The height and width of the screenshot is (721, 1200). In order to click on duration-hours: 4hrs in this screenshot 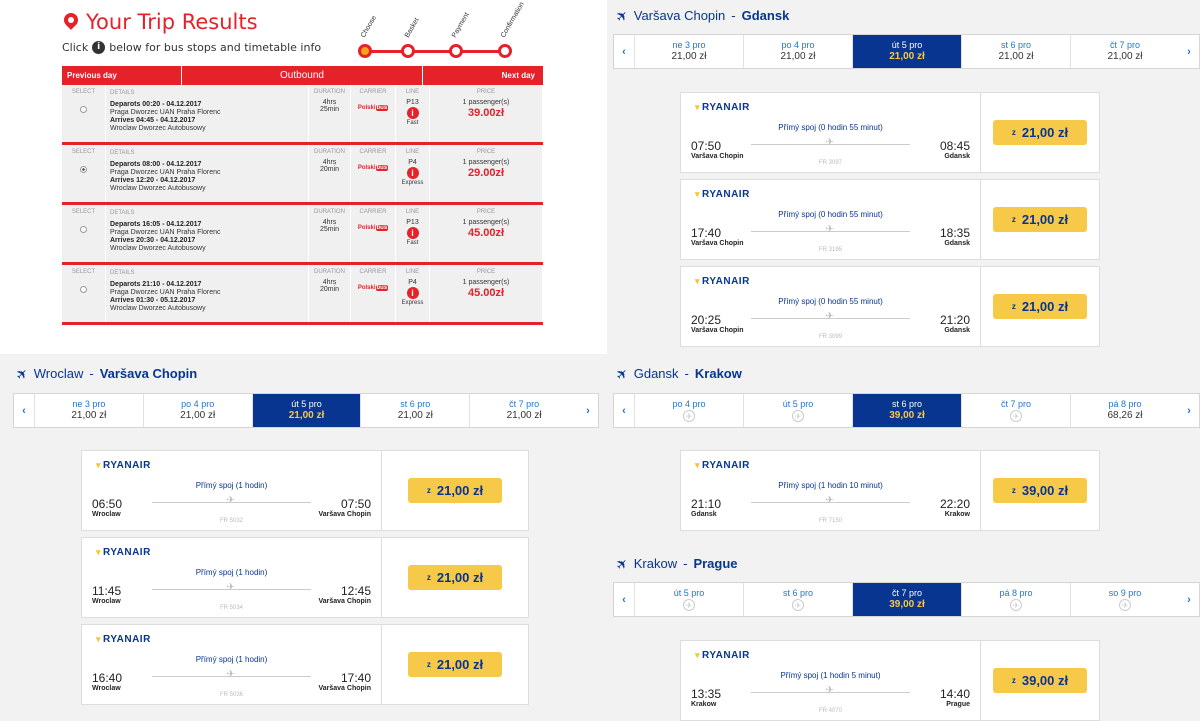, I will do `click(329, 282)`.